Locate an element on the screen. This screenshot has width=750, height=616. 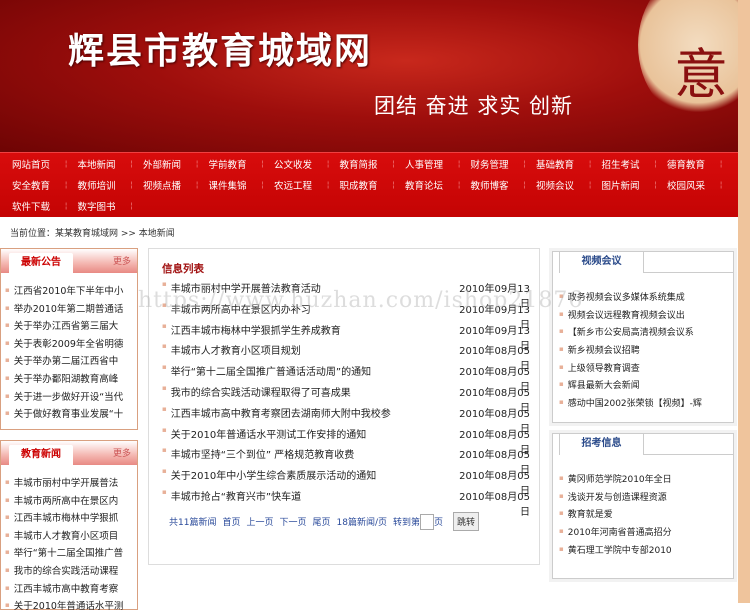
nav-item: 软件下载 is located at coordinates (45, 206).